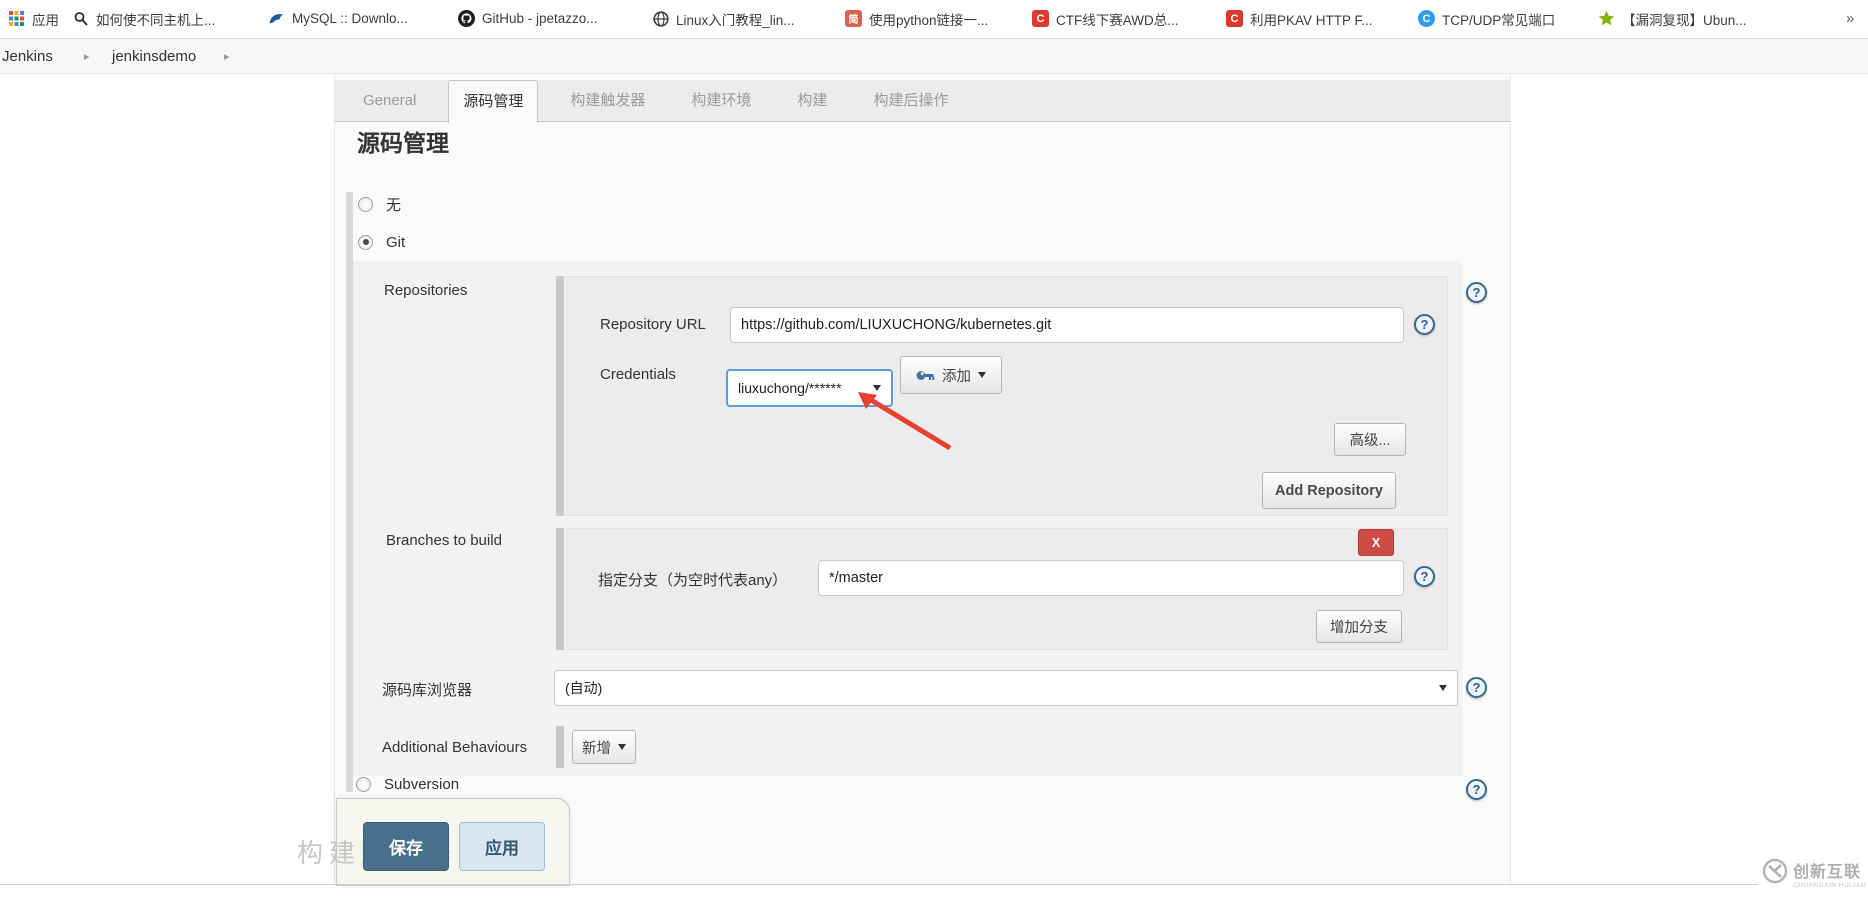 The image size is (1868, 897). I want to click on credentials-selected-value: liuxuchong/******, so click(790, 388).